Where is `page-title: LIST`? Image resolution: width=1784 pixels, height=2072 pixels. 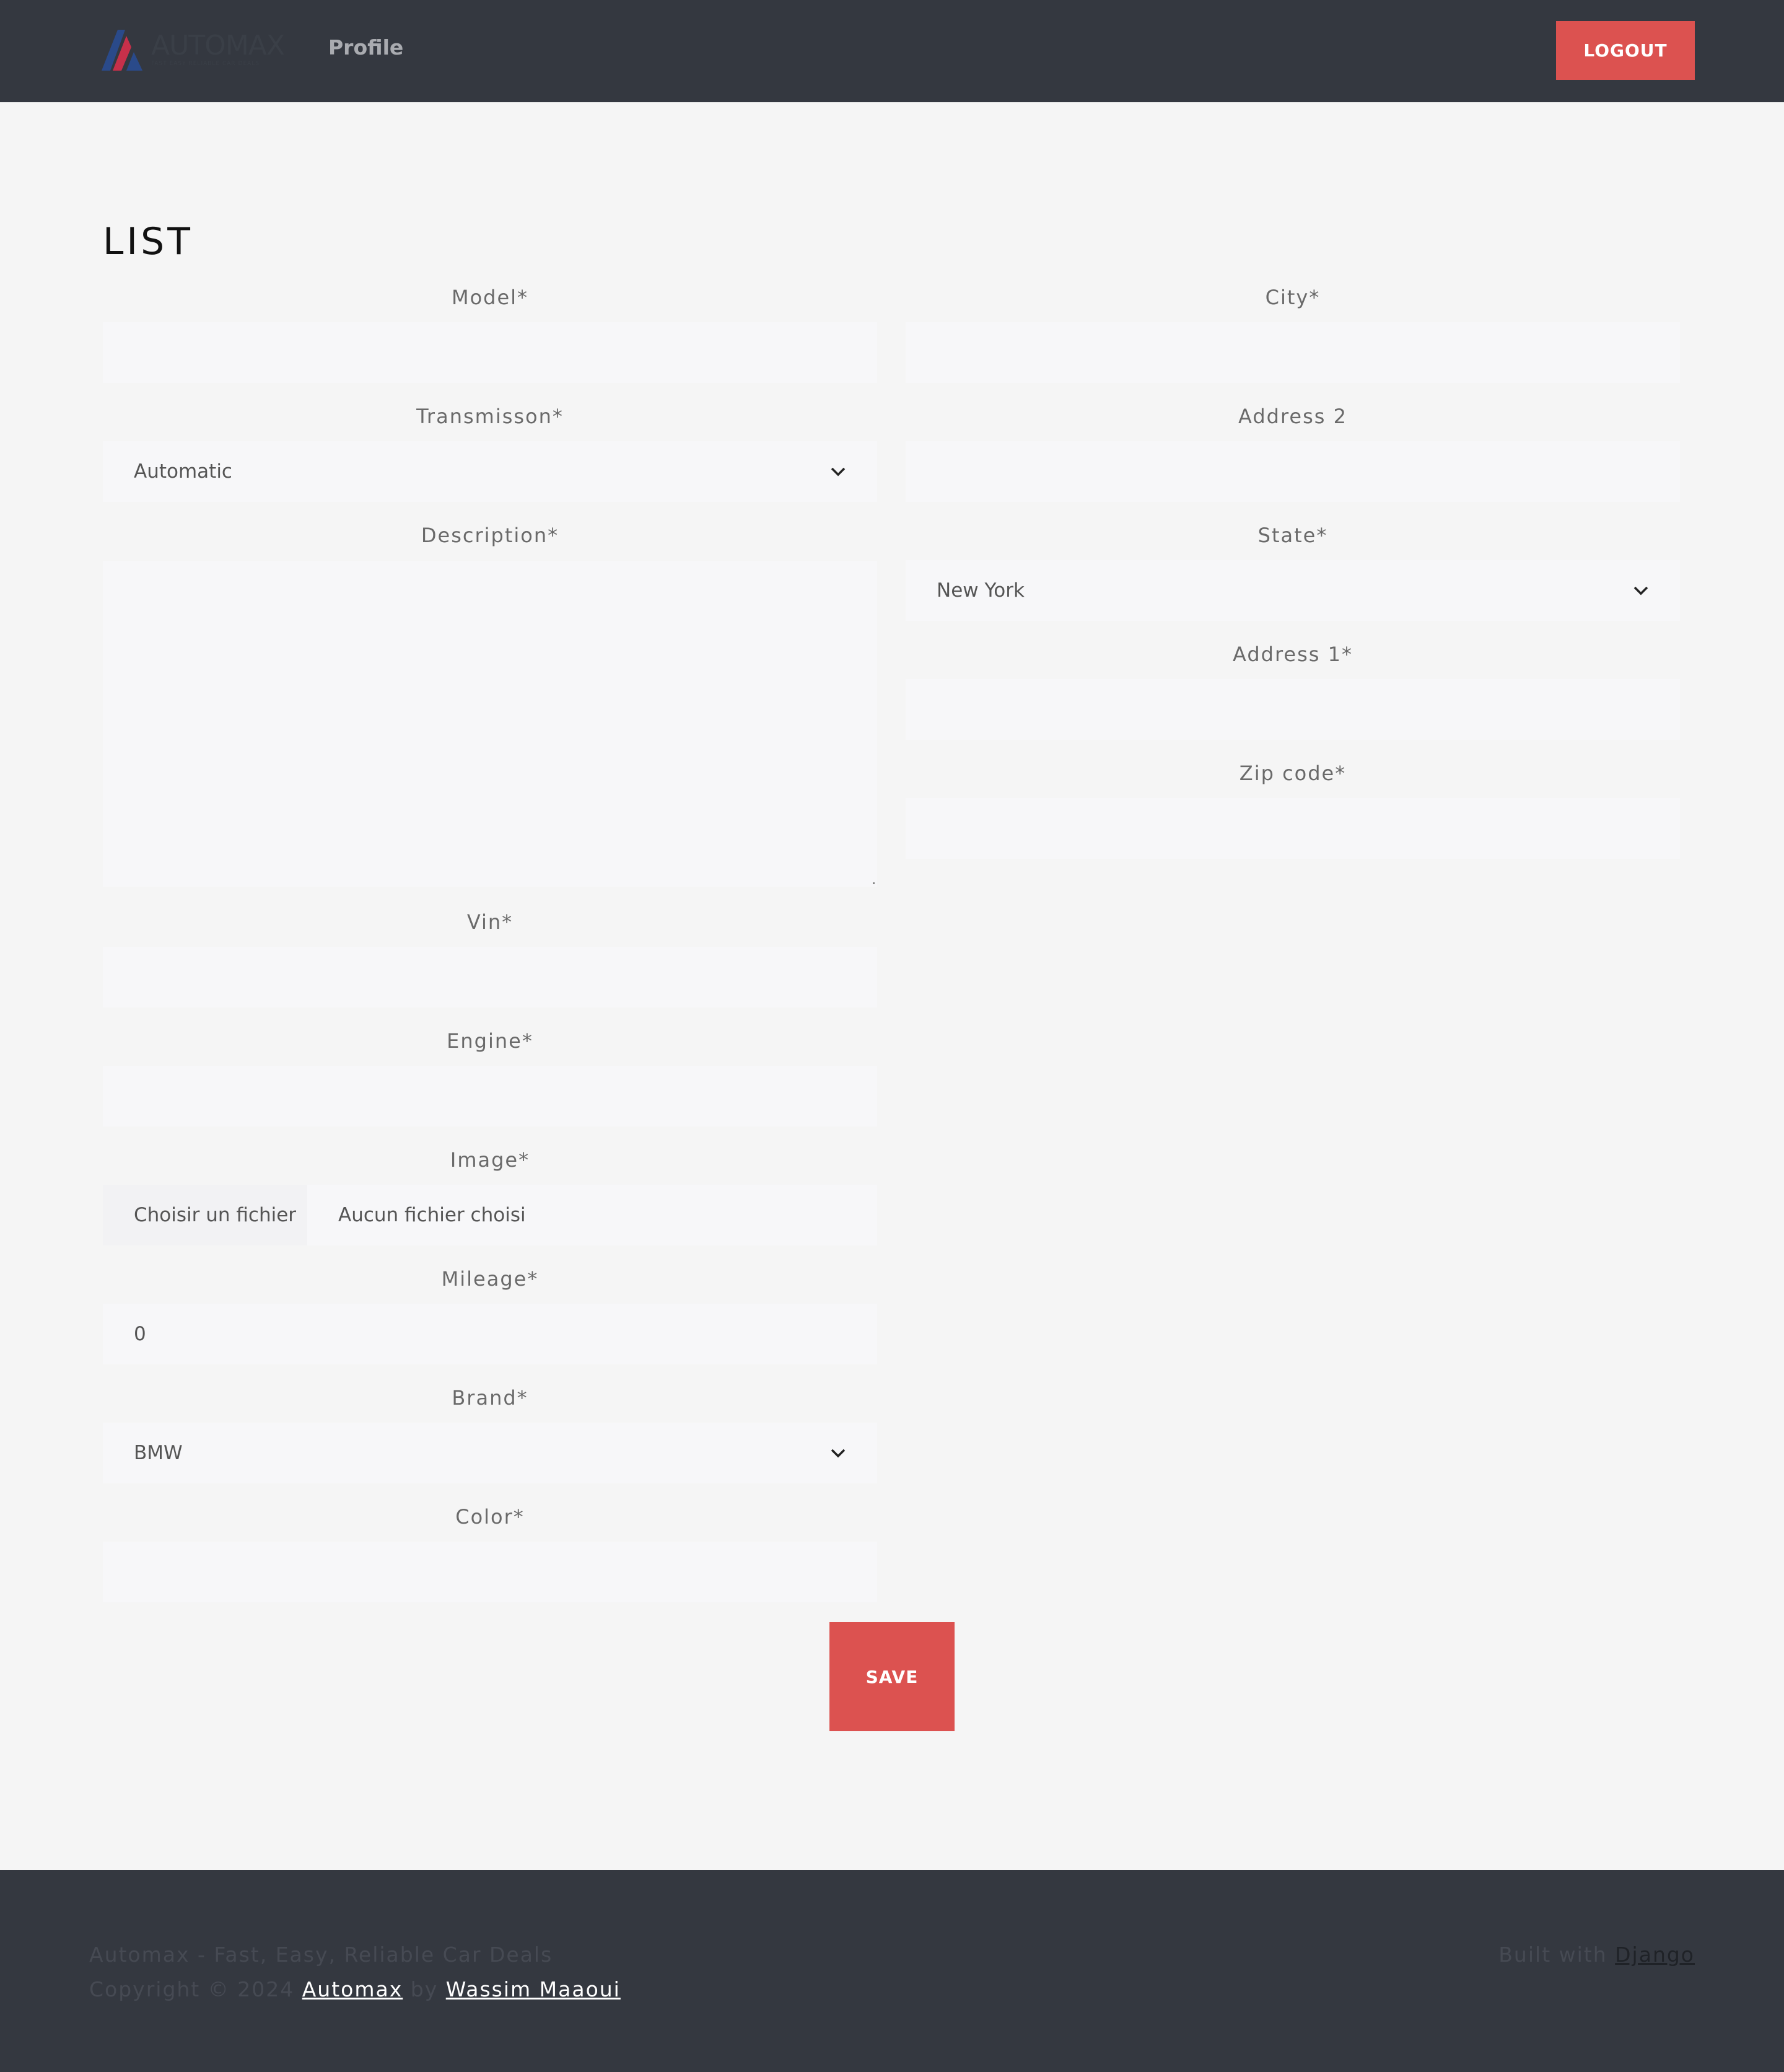
page-title: LIST is located at coordinates (148, 241).